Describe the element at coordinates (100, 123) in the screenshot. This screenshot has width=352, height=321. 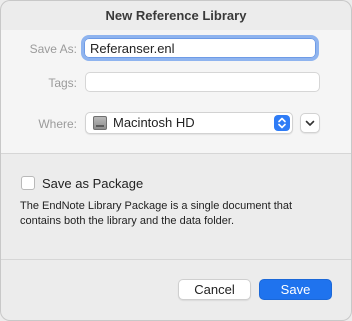
I see `disk-icon` at that location.